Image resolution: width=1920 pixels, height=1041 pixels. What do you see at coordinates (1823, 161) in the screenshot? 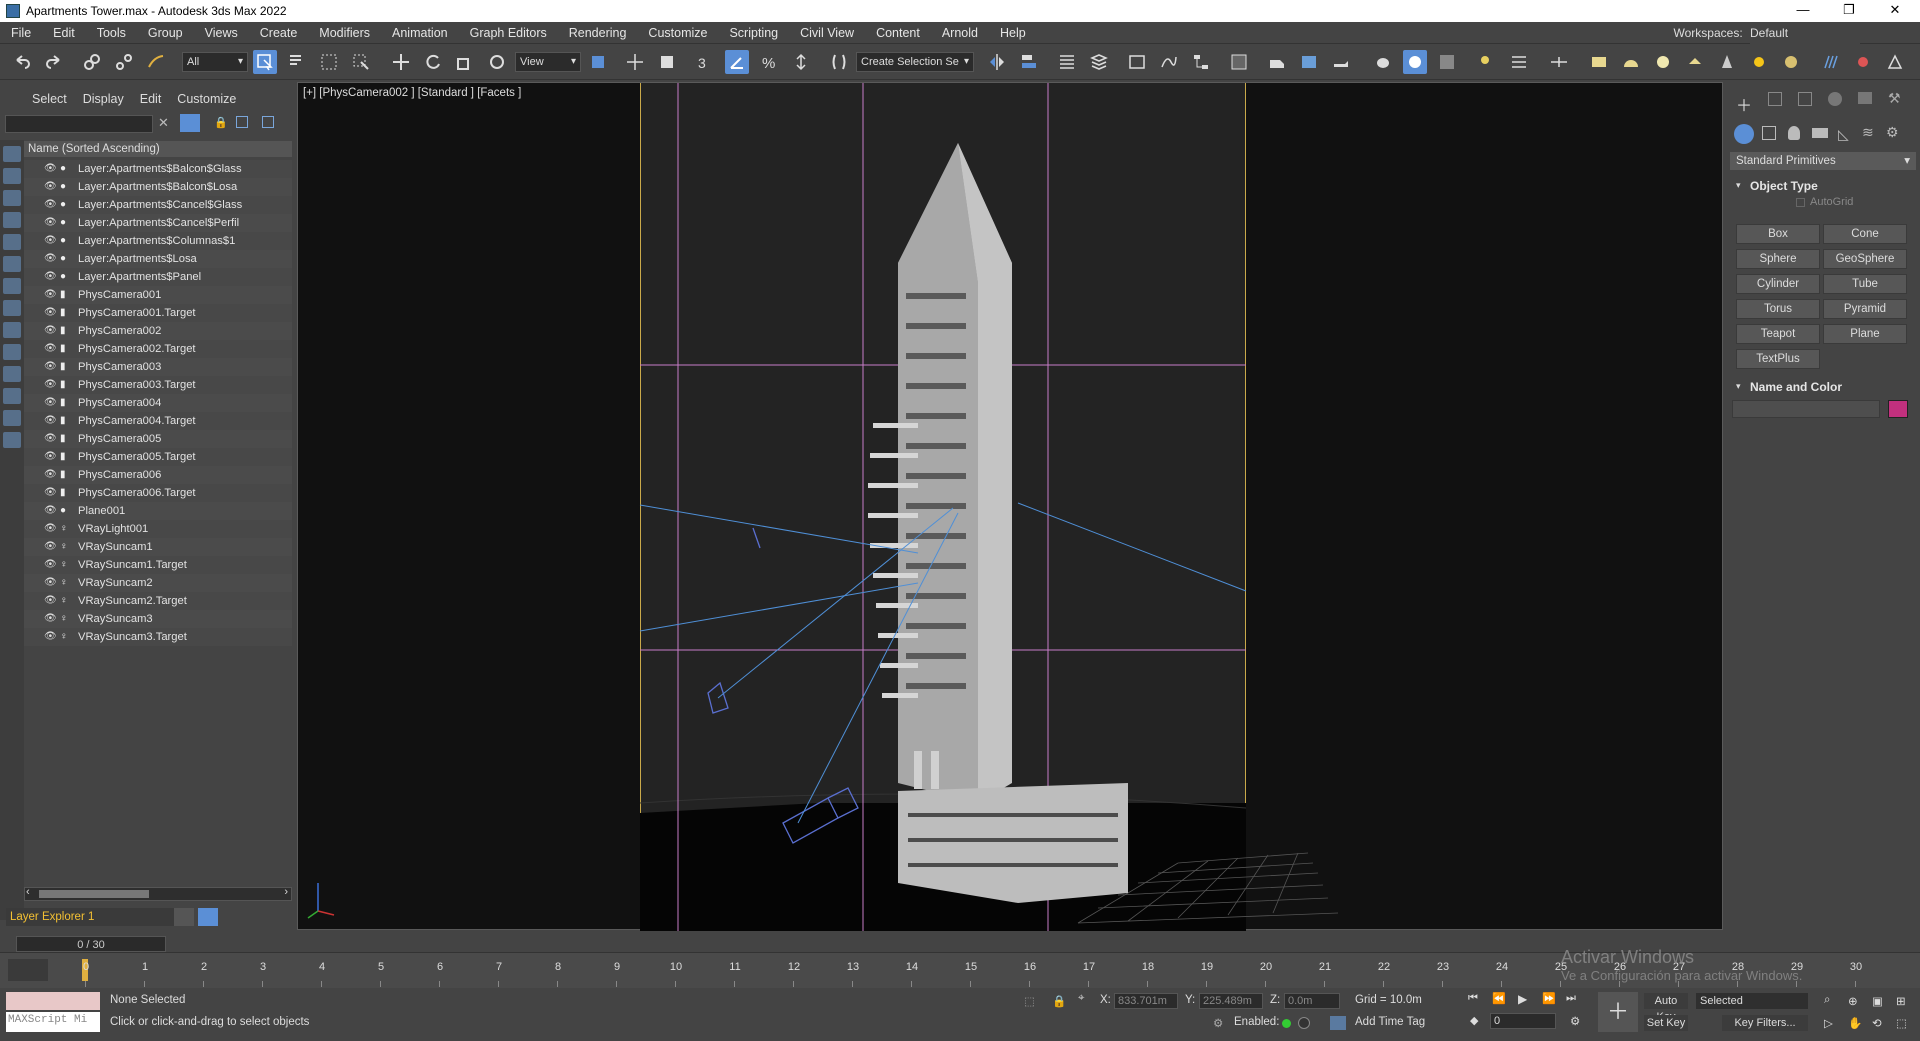
I see `category-dropdown: Standard Primitives ▾` at bounding box center [1823, 161].